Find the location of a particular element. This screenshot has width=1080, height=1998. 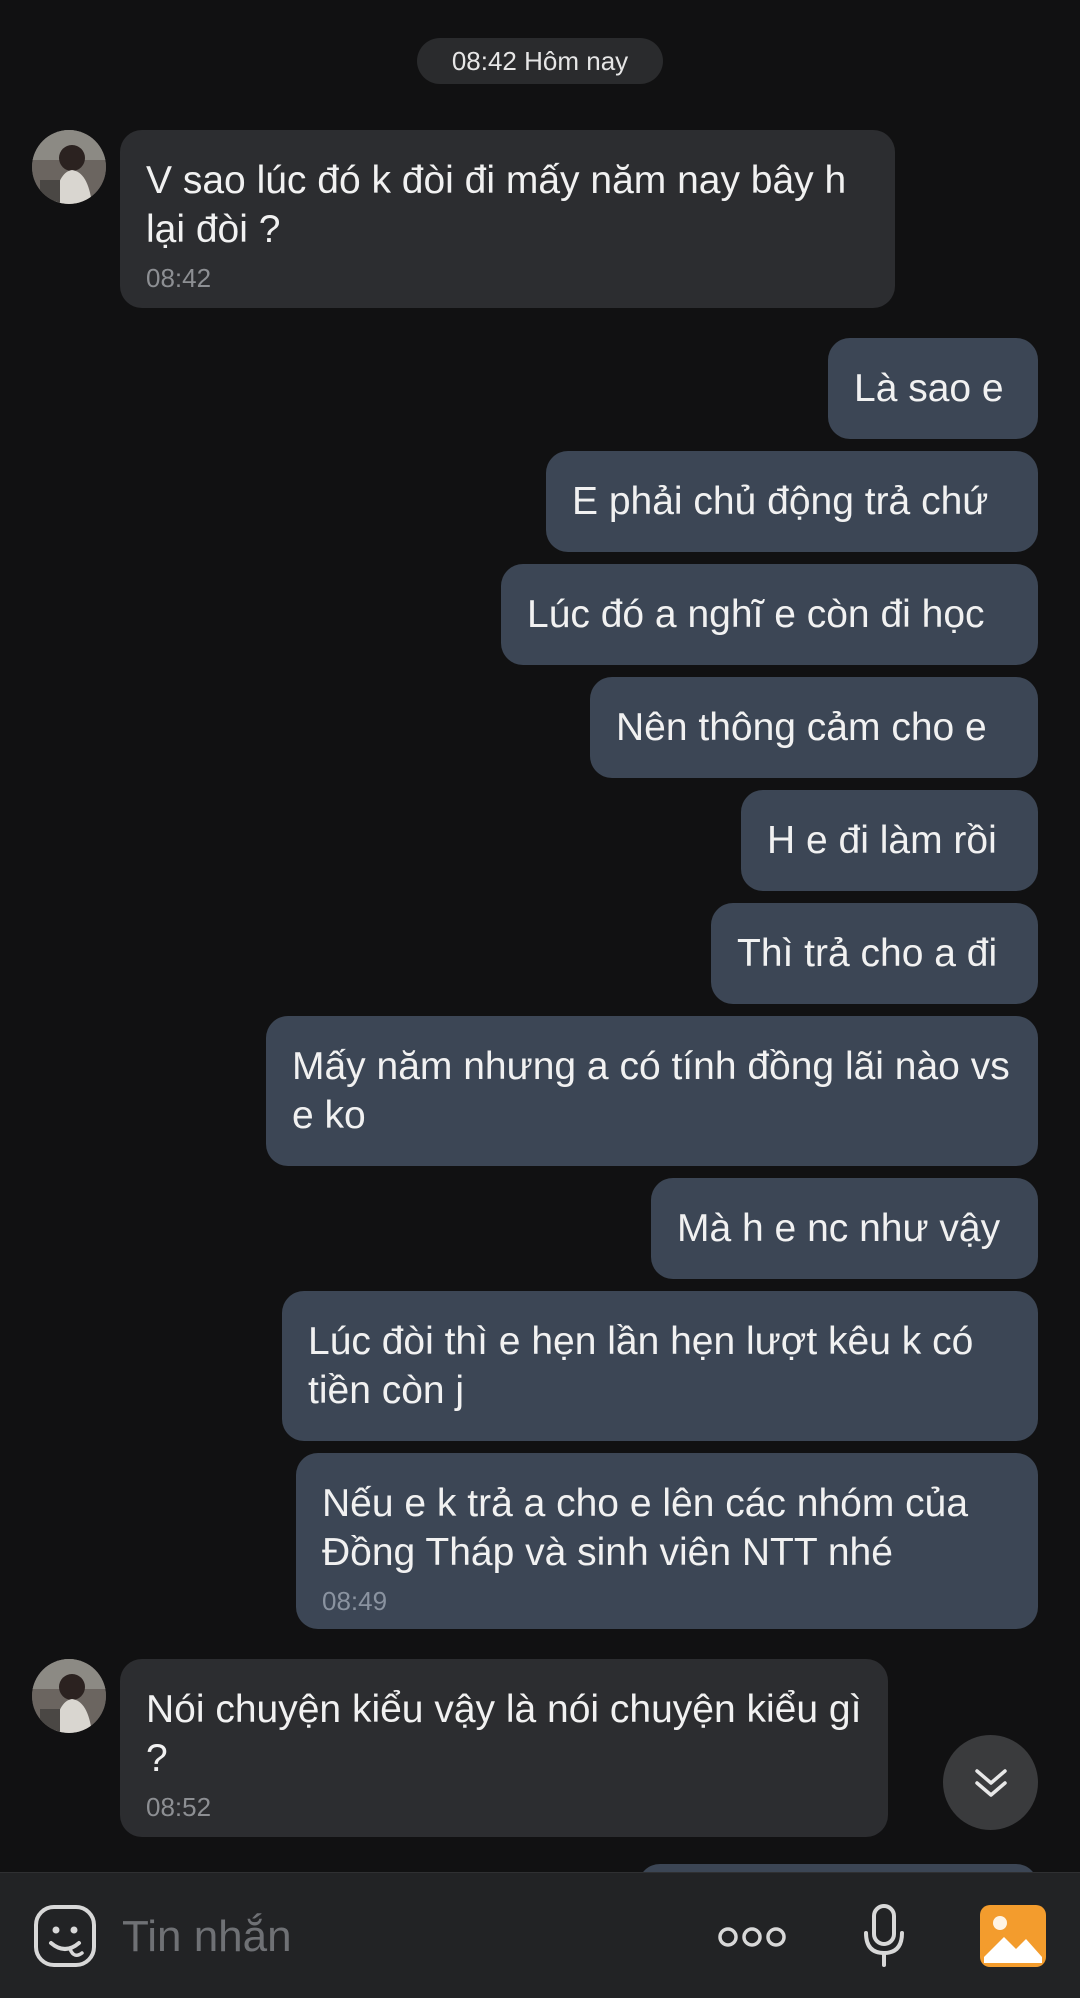

more-icon is located at coordinates (752, 1937).